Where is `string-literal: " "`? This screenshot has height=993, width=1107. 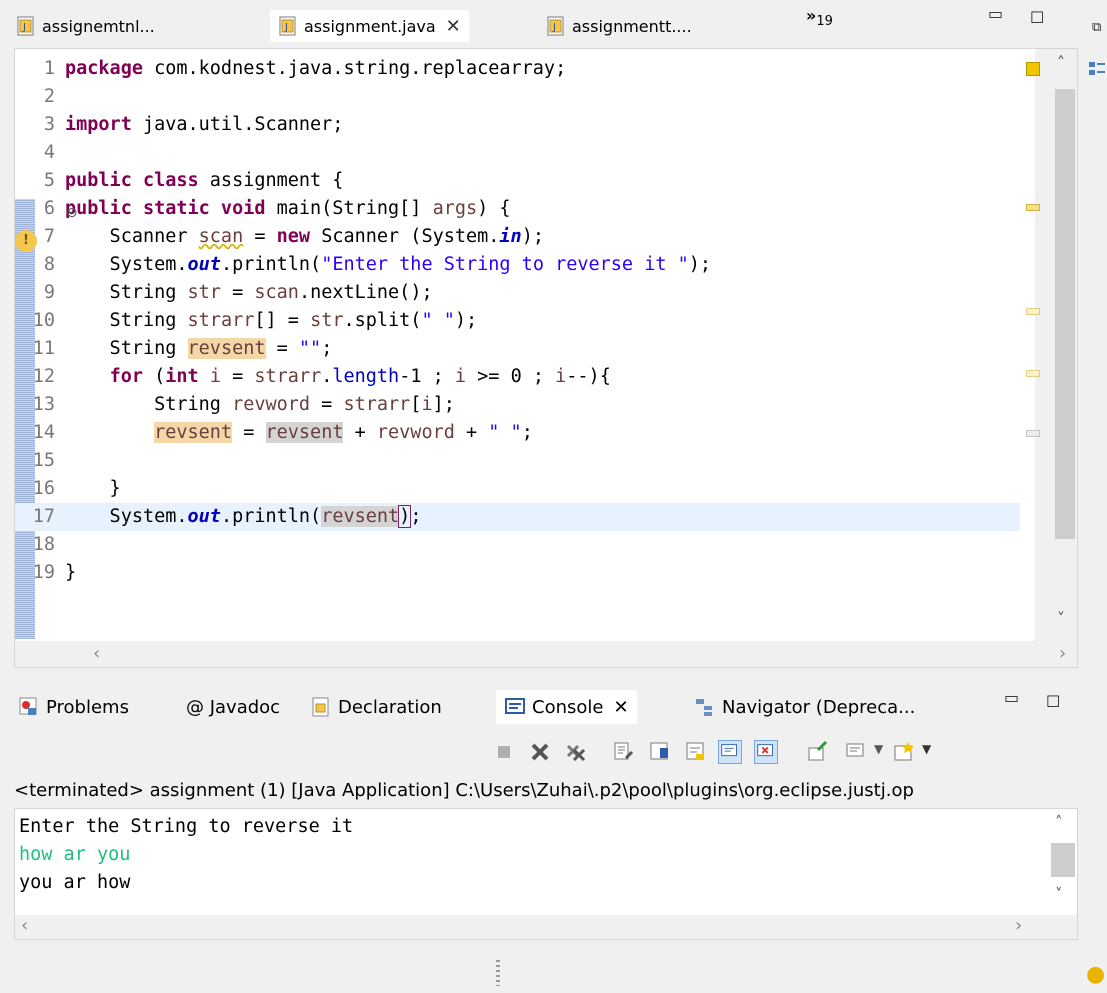
string-literal: " " is located at coordinates (438, 320).